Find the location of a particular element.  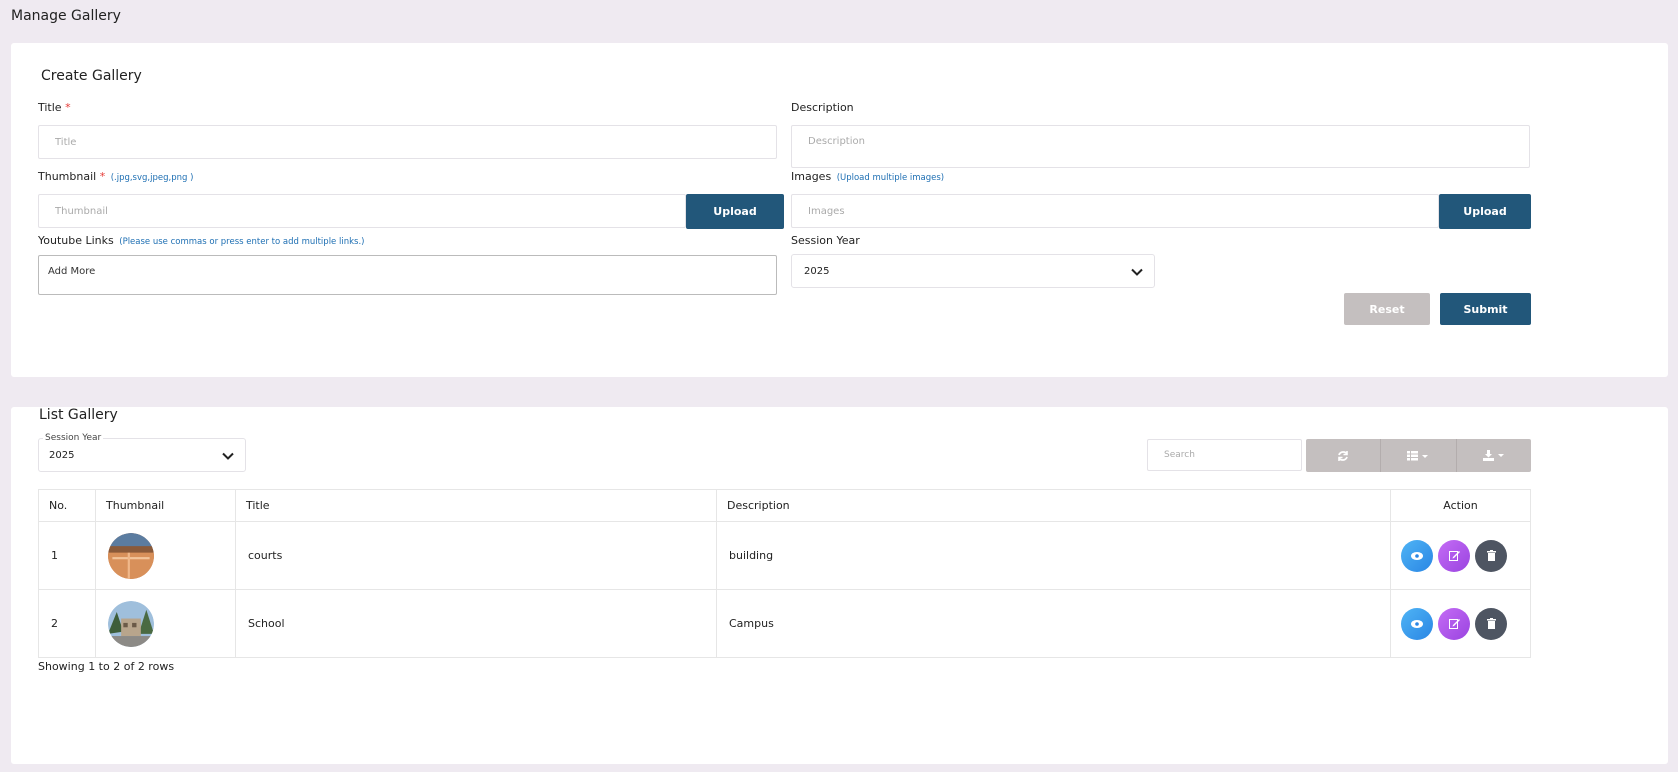

row-description: building is located at coordinates (1053, 555).